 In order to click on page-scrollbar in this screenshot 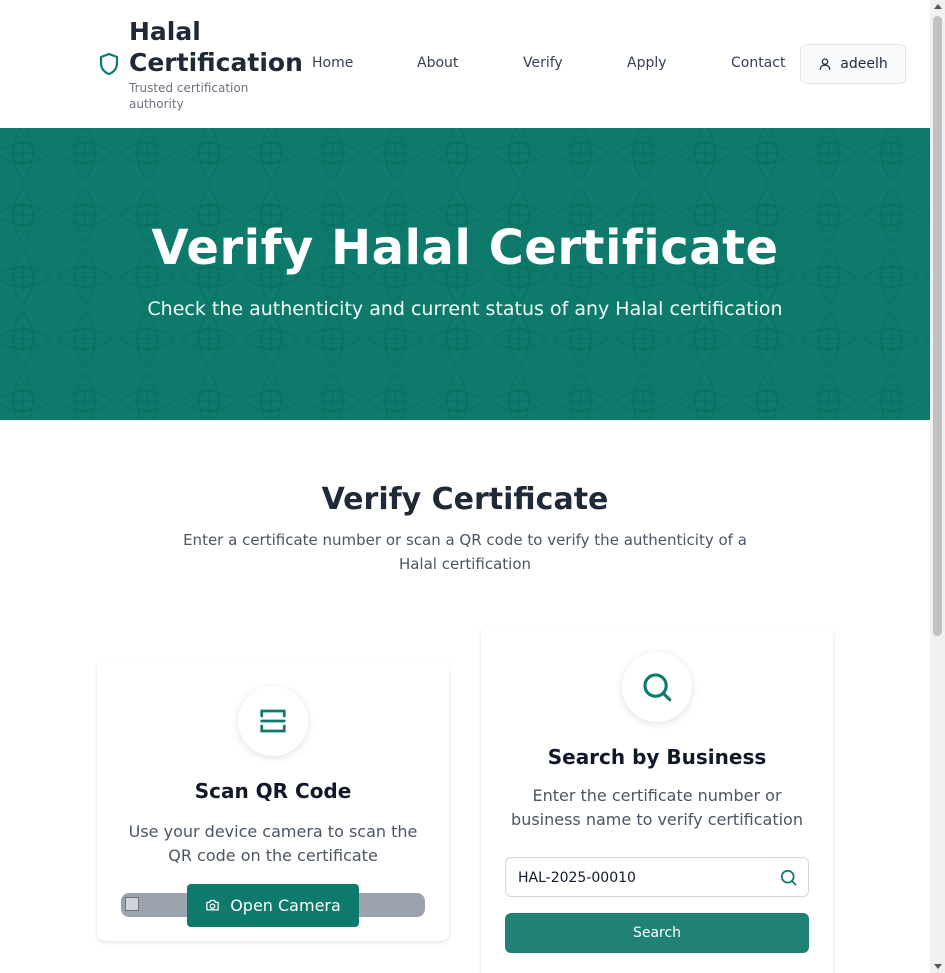, I will do `click(937, 486)`.